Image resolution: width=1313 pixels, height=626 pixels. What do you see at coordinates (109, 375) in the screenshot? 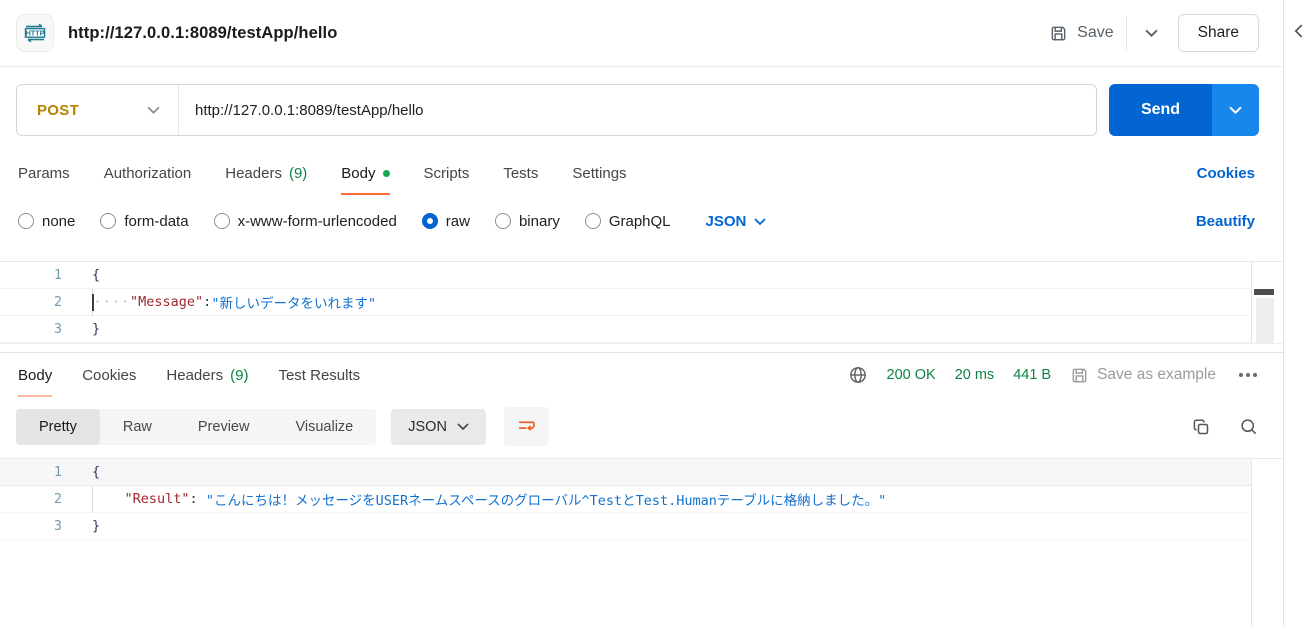
I see `response-tab-cookies: Cookies` at bounding box center [109, 375].